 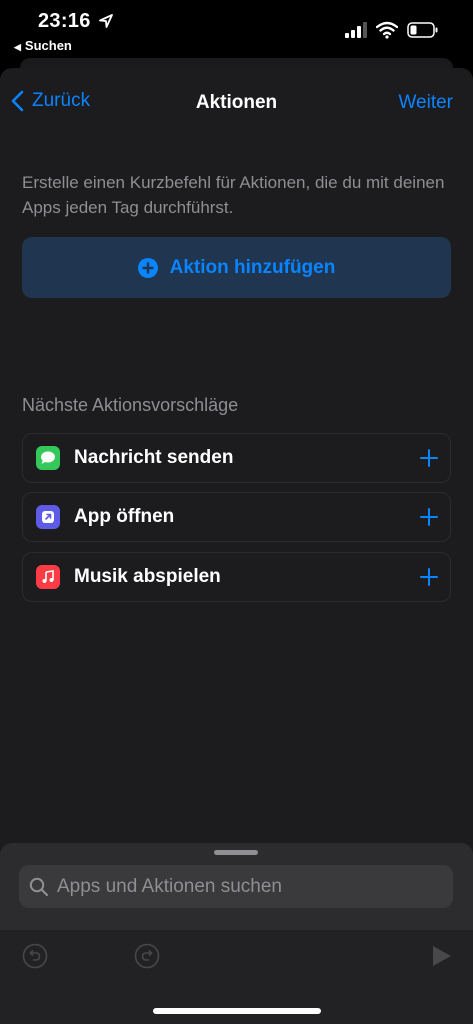 I want to click on status-bar: 23:16 ◀ Suchen, so click(x=236, y=30).